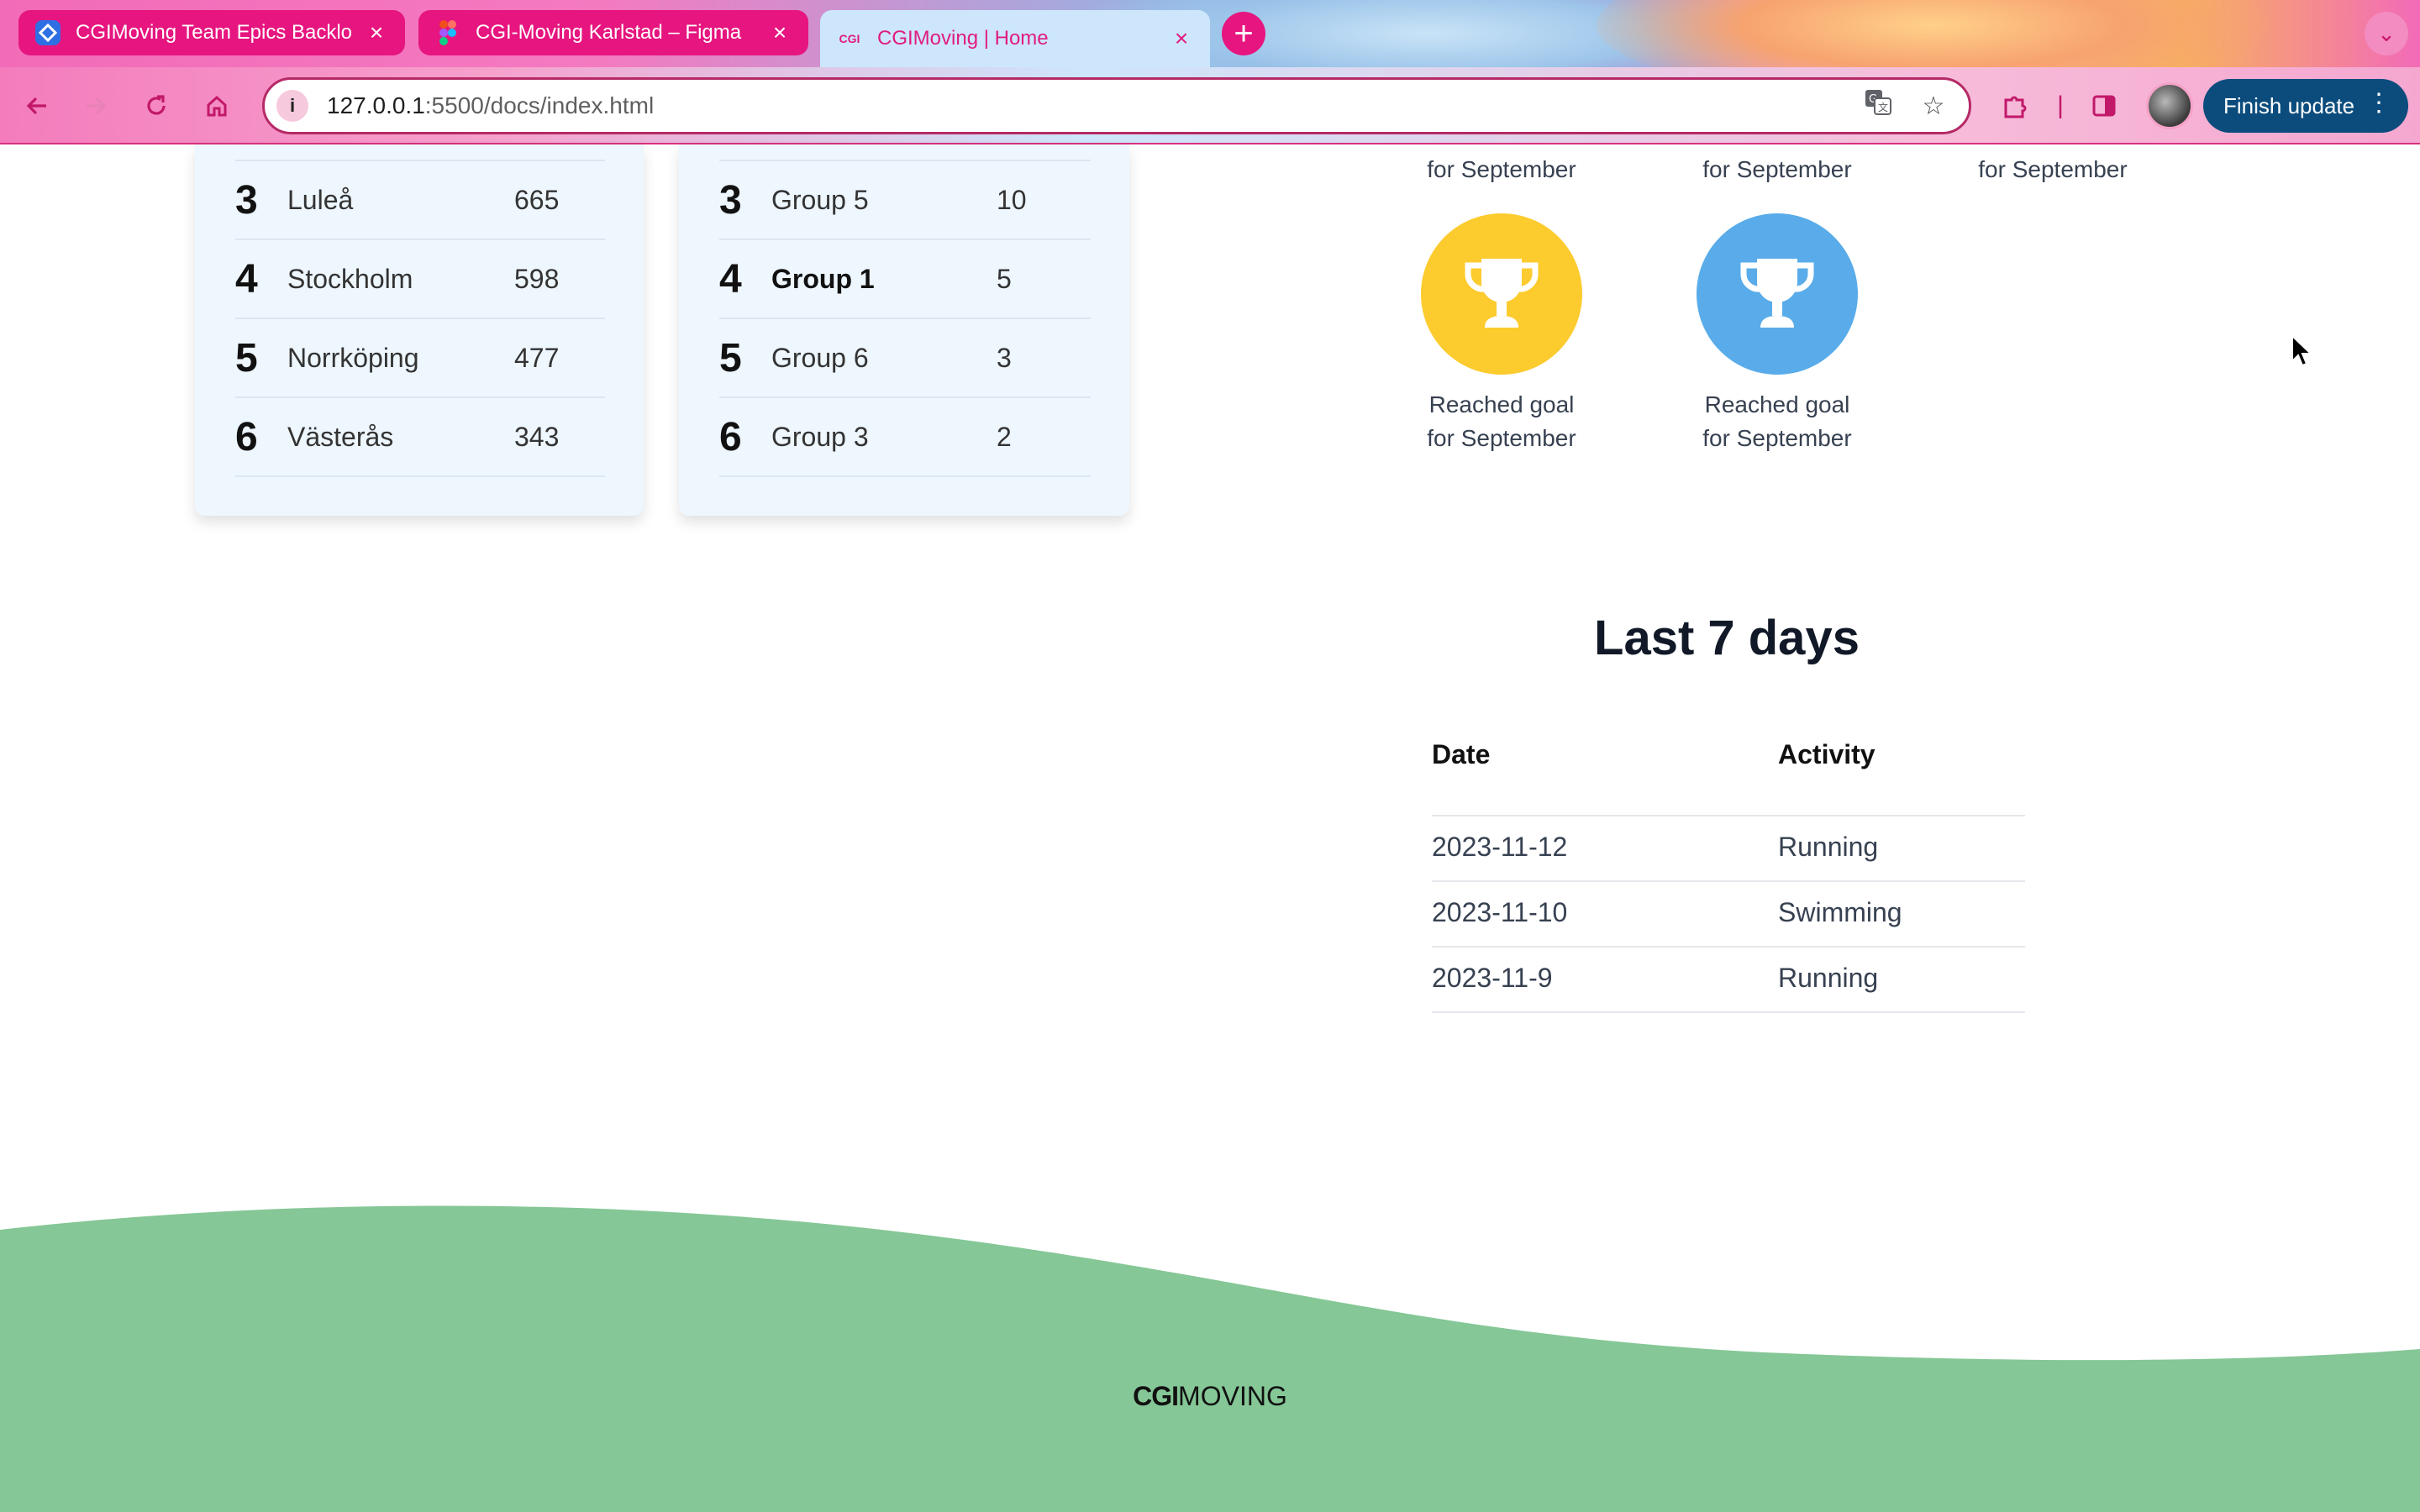  What do you see at coordinates (1883, 107) in the screenshot?
I see `svg-text: 文` at bounding box center [1883, 107].